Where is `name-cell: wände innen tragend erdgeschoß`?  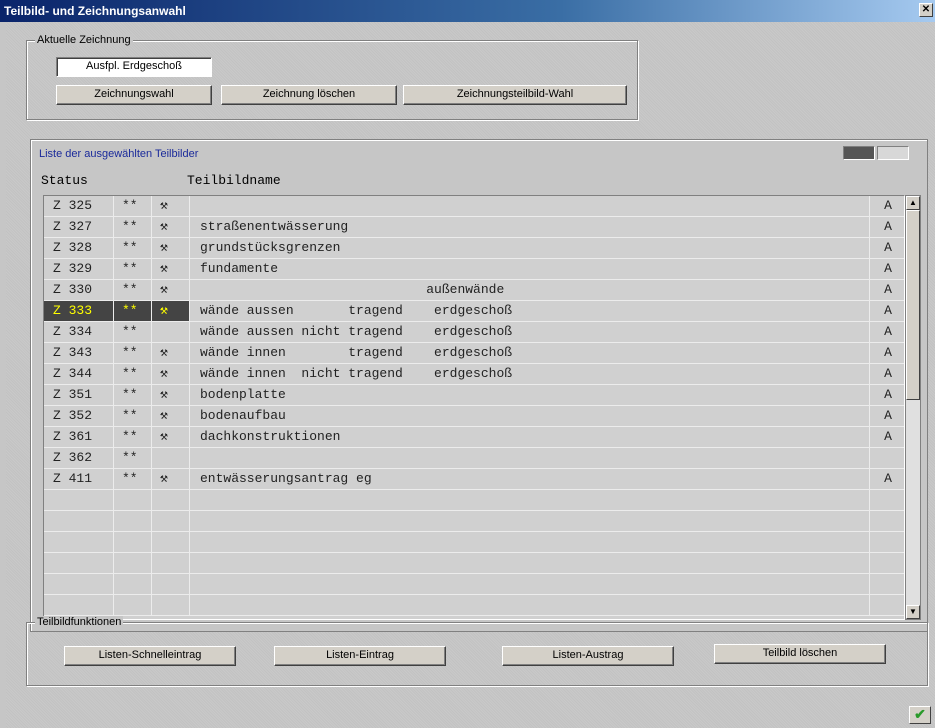
name-cell: wände innen tragend erdgeschoß is located at coordinates (530, 353).